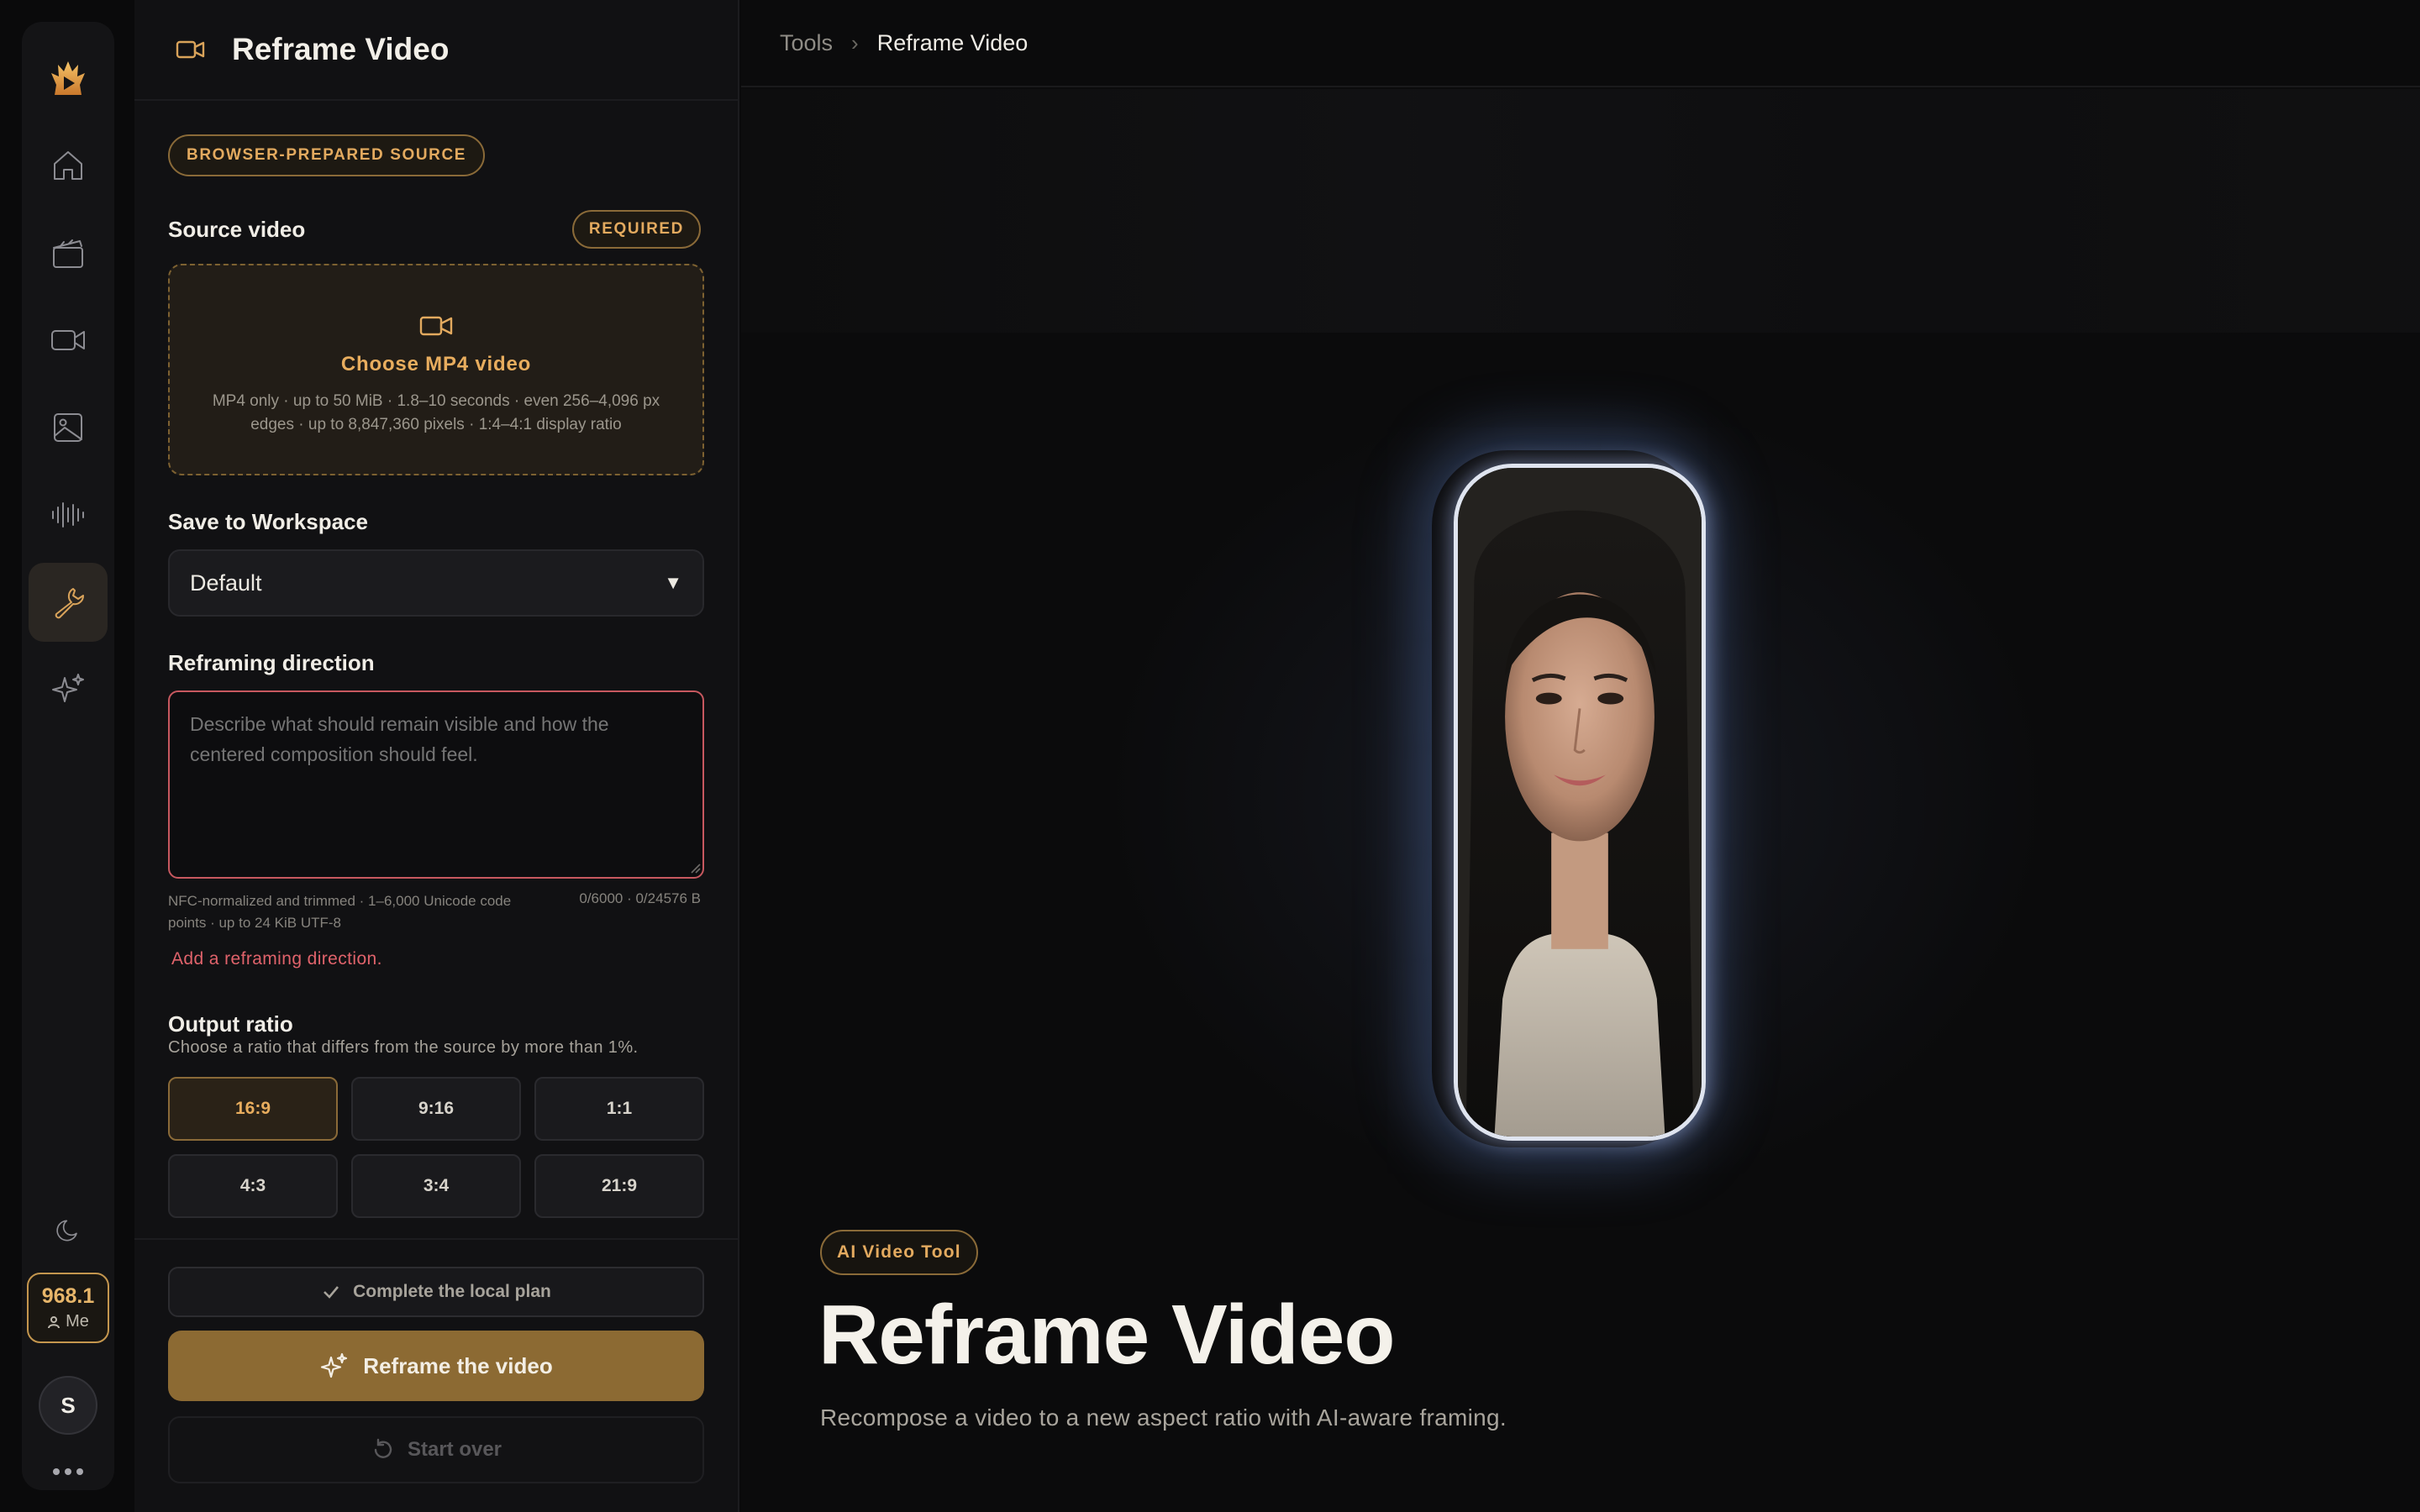 The height and width of the screenshot is (1512, 2420). I want to click on sidebar-rail: 968.1 Me S, so click(68, 756).